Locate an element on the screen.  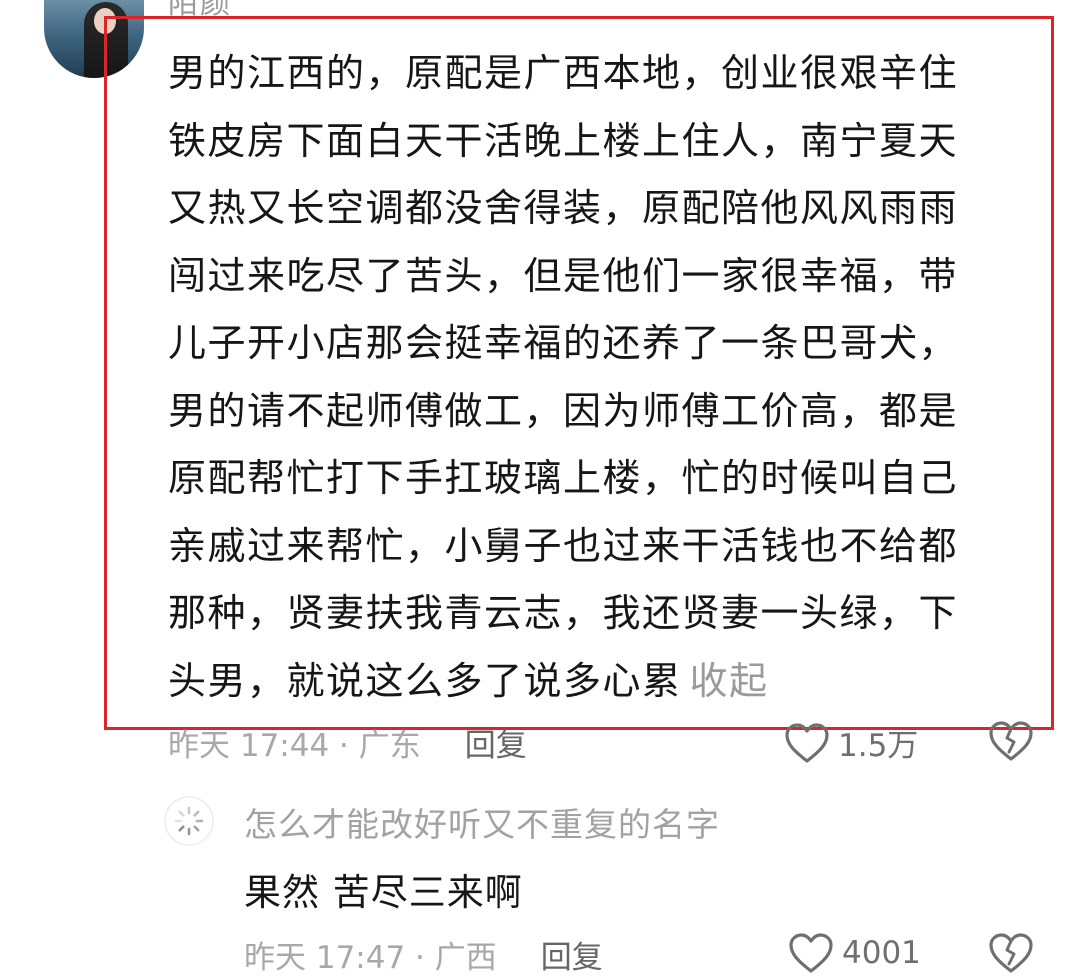
comment-body-line: 男的请不起师傅做工，因为师傅工价高，都是 is located at coordinates (563, 410).